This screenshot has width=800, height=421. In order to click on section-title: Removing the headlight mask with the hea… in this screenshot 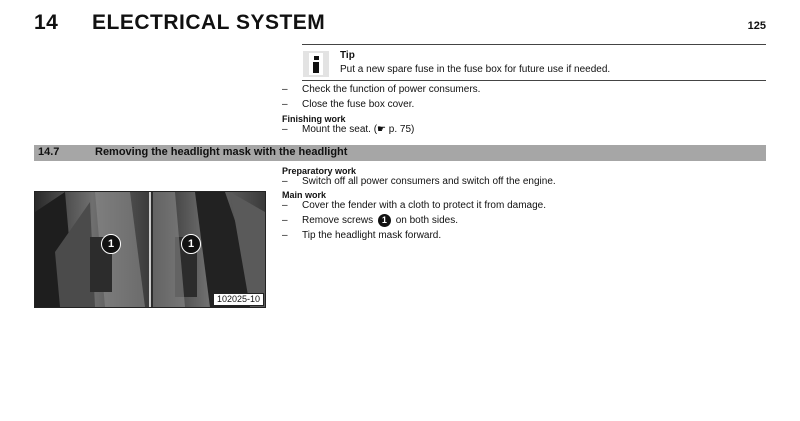, I will do `click(221, 152)`.